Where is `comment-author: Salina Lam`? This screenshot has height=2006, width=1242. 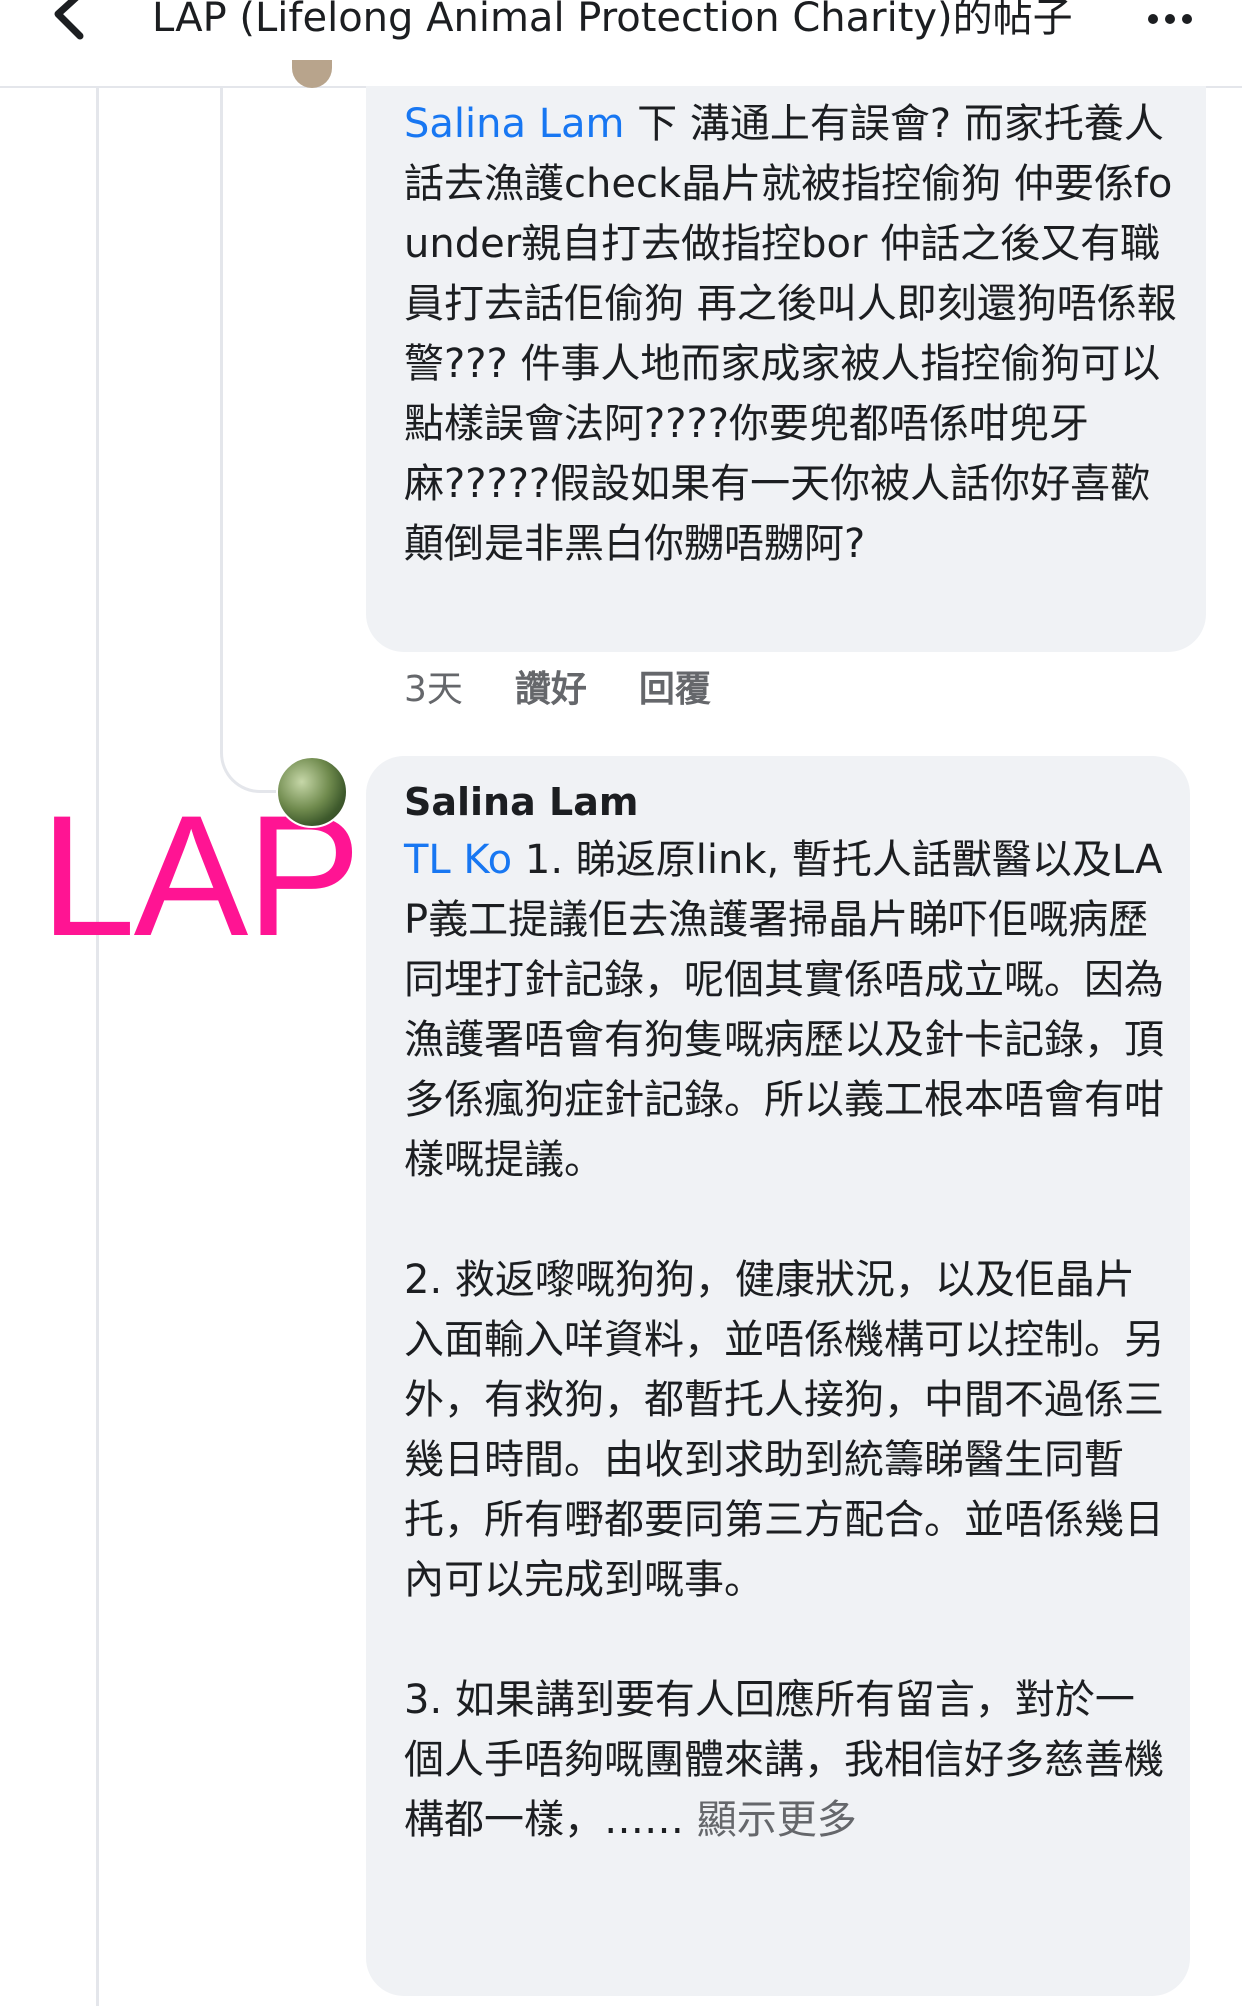 comment-author: Salina Lam is located at coordinates (521, 802).